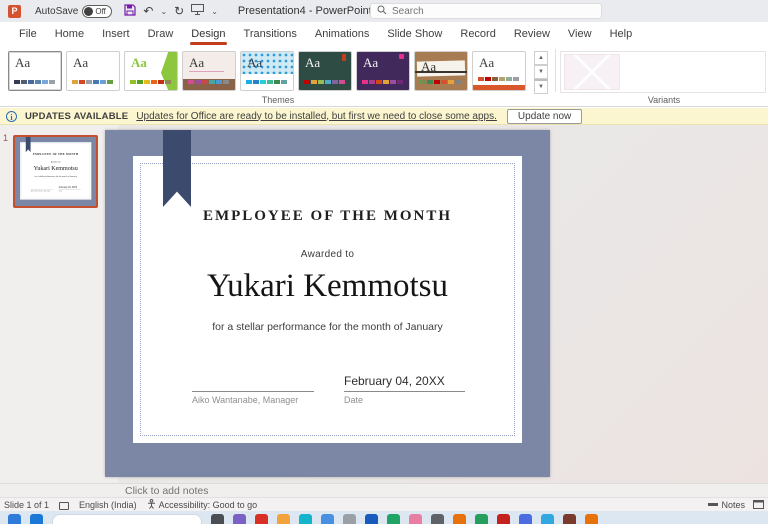  What do you see at coordinates (74, 11) in the screenshot?
I see `autosave-control: AutoSave Off` at bounding box center [74, 11].